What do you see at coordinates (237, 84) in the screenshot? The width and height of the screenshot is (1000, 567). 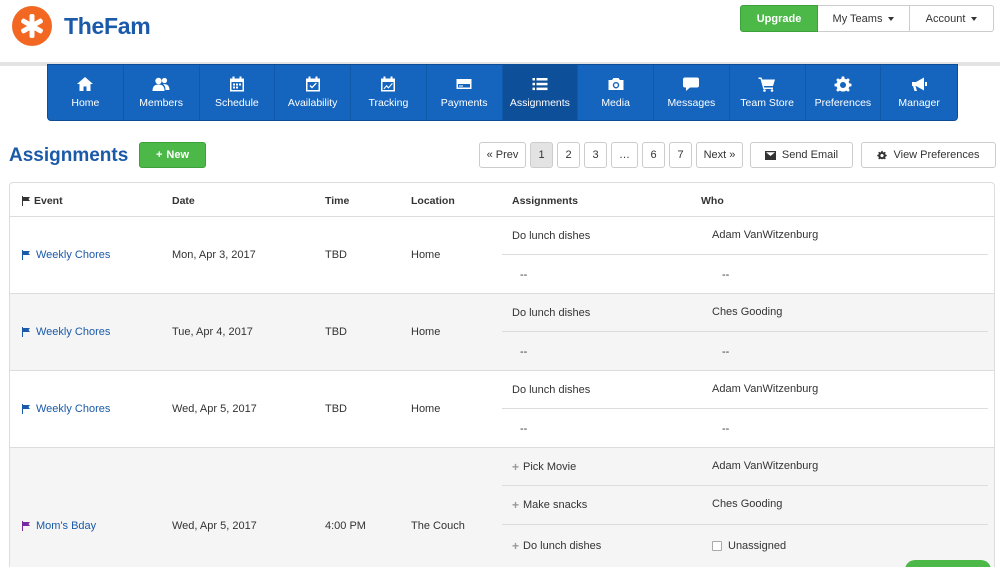 I see `calendar-icon` at bounding box center [237, 84].